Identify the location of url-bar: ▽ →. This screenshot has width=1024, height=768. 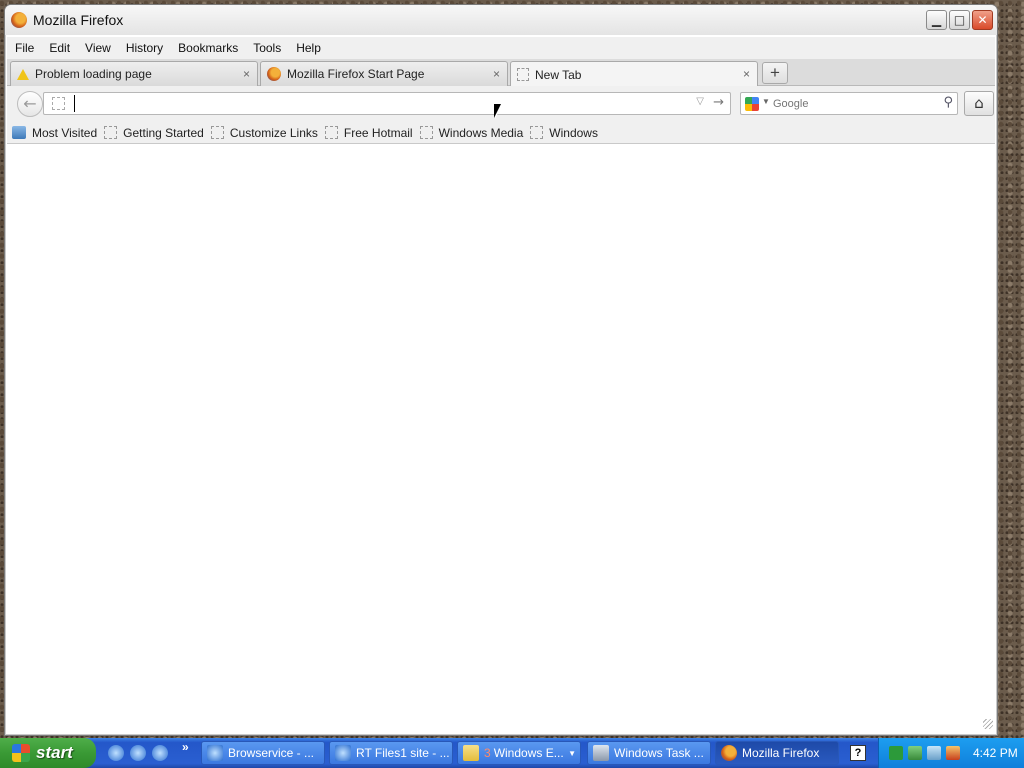
(387, 103).